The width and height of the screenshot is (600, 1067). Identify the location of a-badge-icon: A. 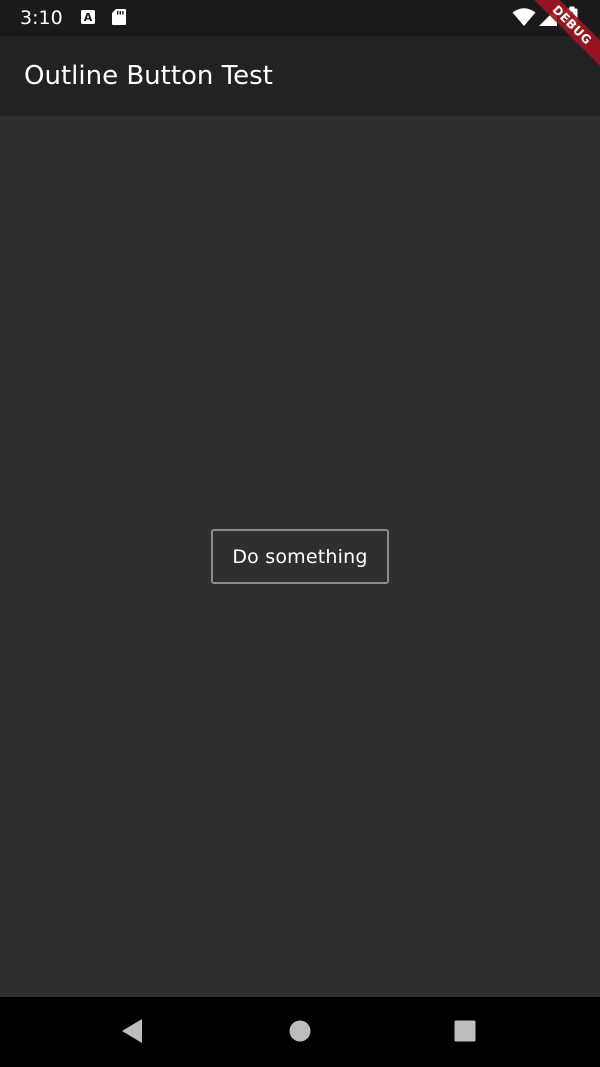
(88, 19).